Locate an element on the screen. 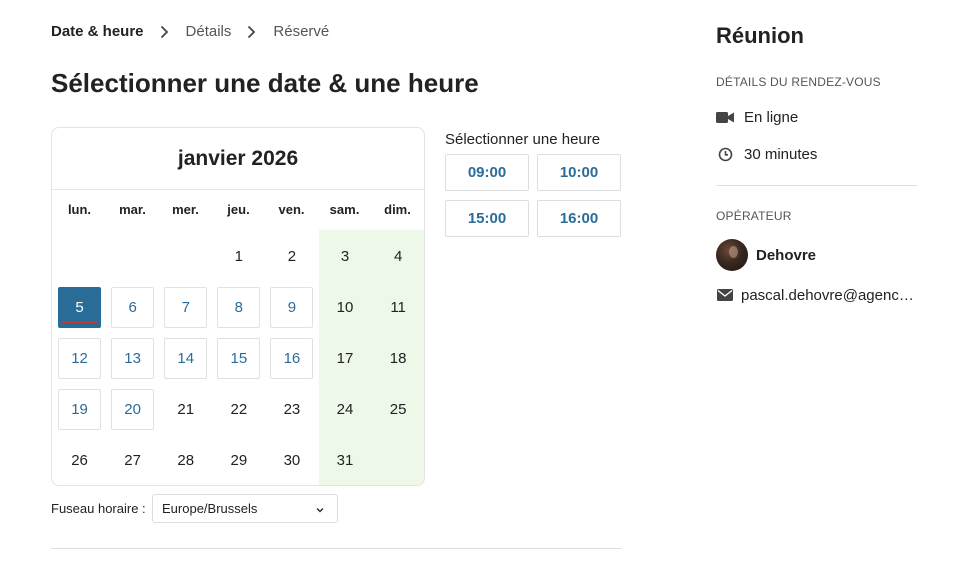  calendar-day: 30 is located at coordinates (291, 460).